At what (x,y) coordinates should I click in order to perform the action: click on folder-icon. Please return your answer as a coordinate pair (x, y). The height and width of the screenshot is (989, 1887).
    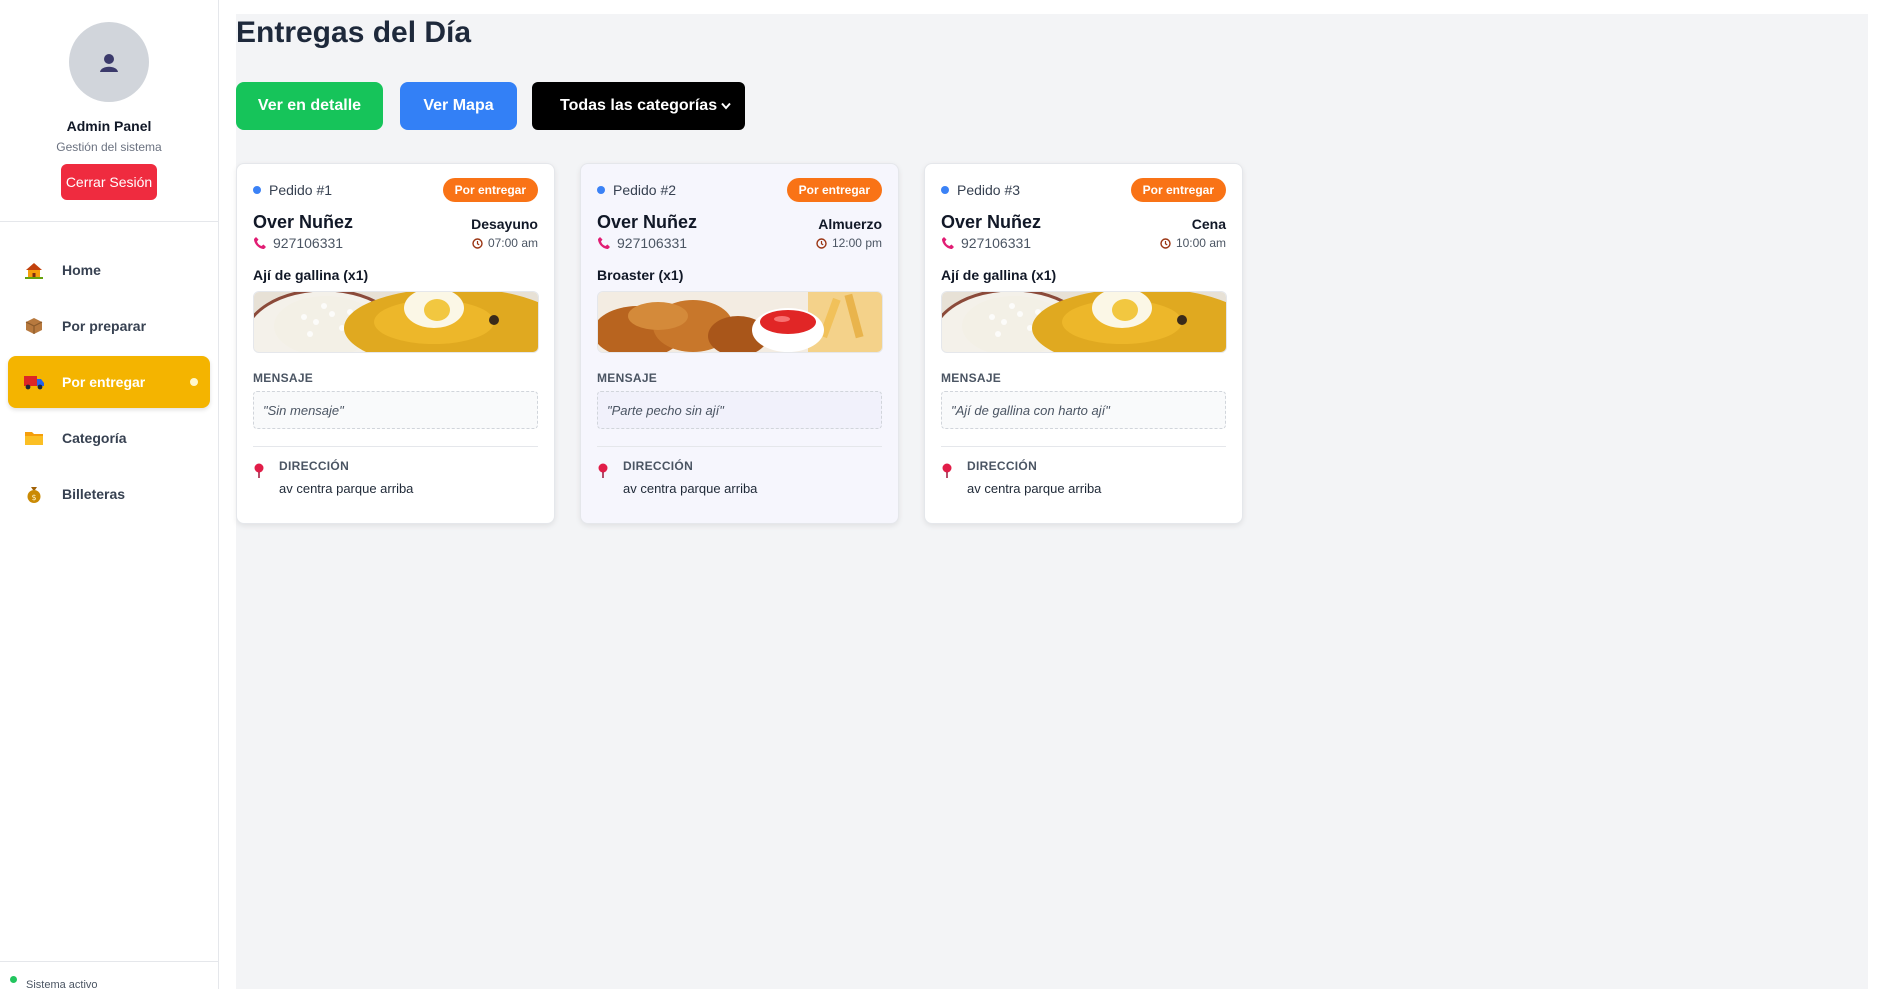
    Looking at the image, I should click on (34, 438).